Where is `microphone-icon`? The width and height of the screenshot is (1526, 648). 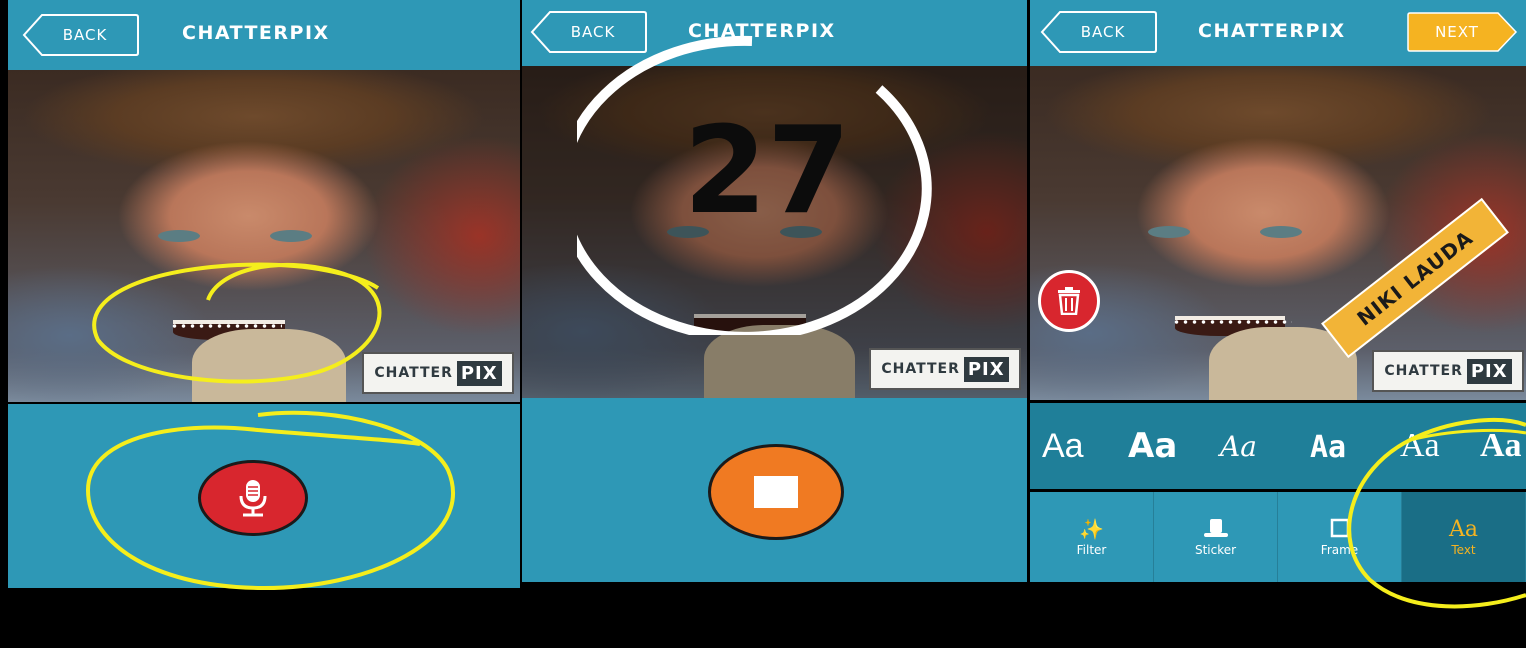
microphone-icon is located at coordinates (253, 498).